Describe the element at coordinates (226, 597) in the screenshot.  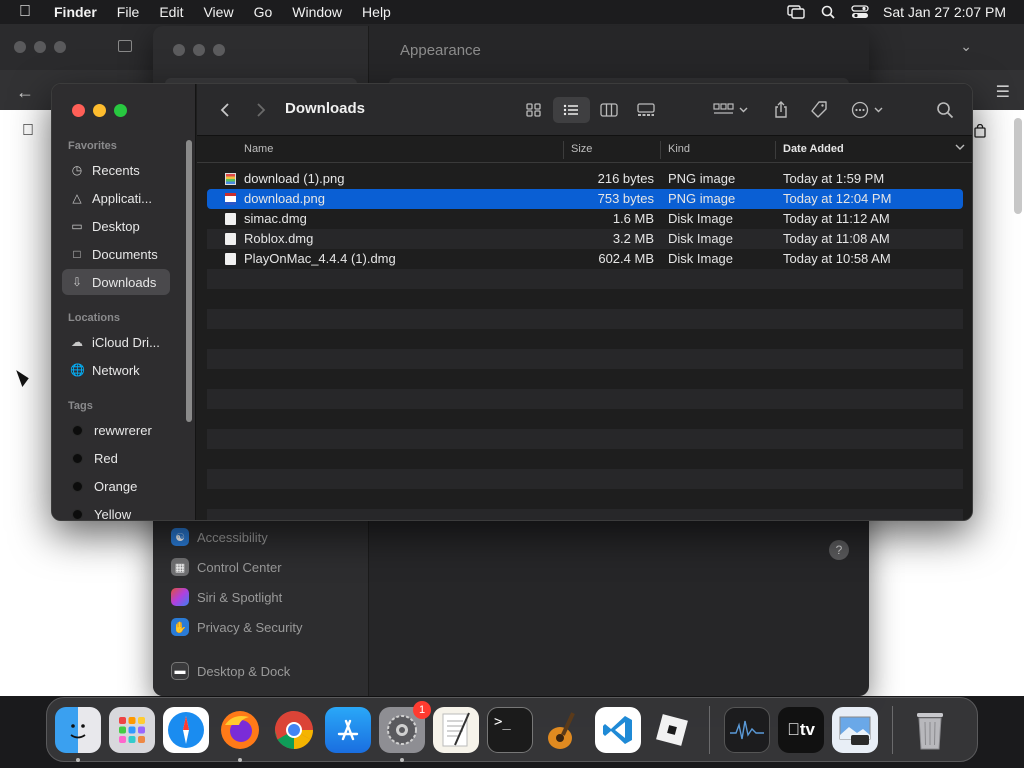
I see `settings-item-siri-spotlight: Siri & Spotlight` at that location.